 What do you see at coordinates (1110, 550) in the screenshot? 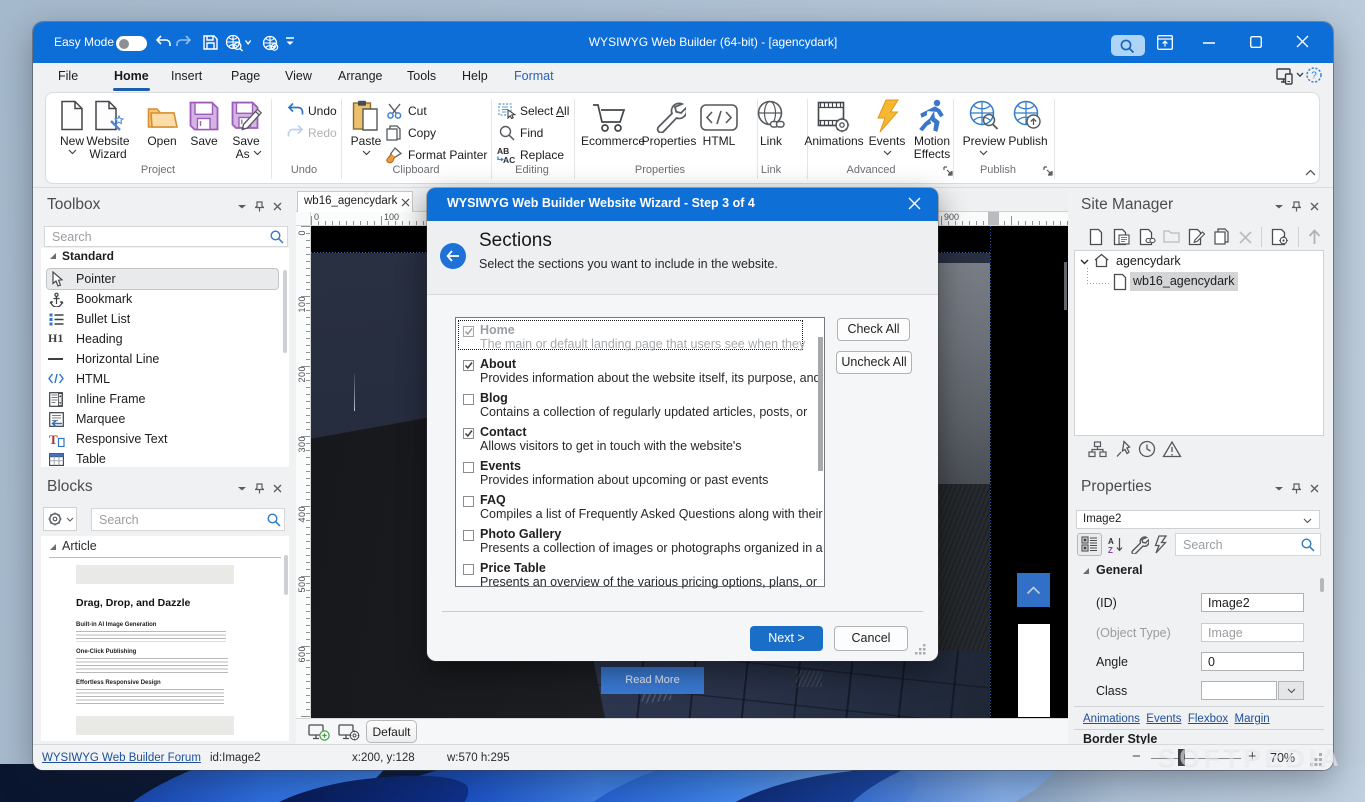
I see `svg-text: Z` at bounding box center [1110, 550].